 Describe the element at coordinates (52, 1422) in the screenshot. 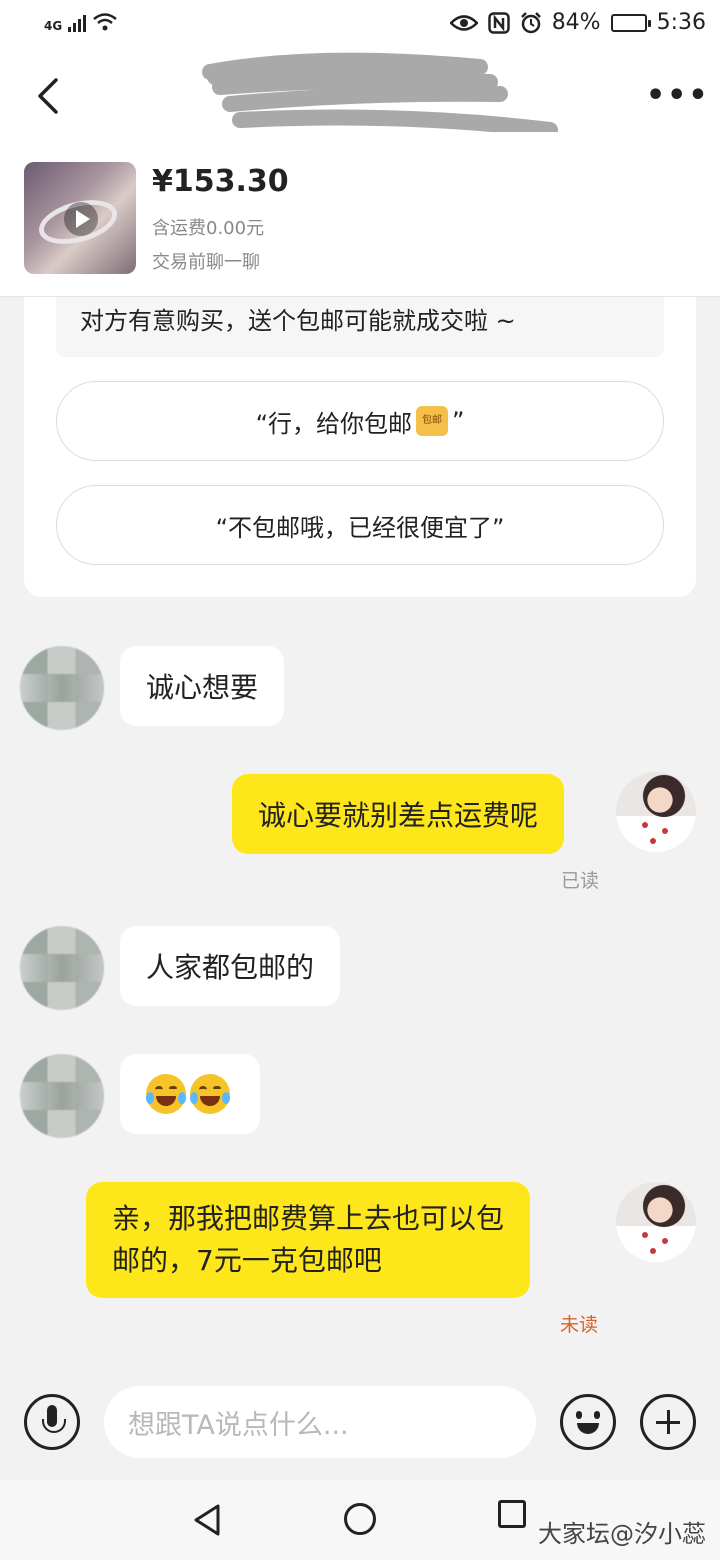

I see `microphone-icon` at that location.